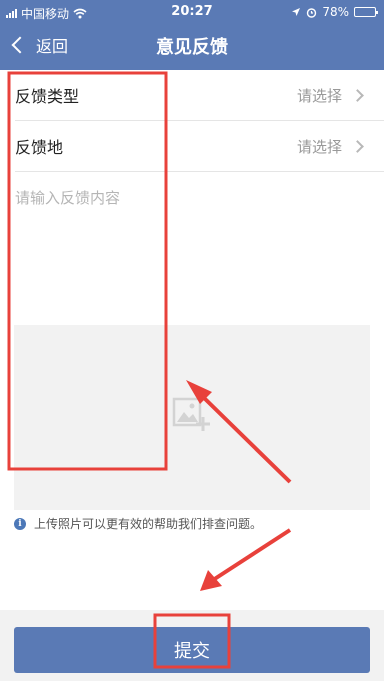 The width and height of the screenshot is (384, 681). Describe the element at coordinates (192, 12) in the screenshot. I see `status-bar: 中国移动 20:27 78%` at that location.